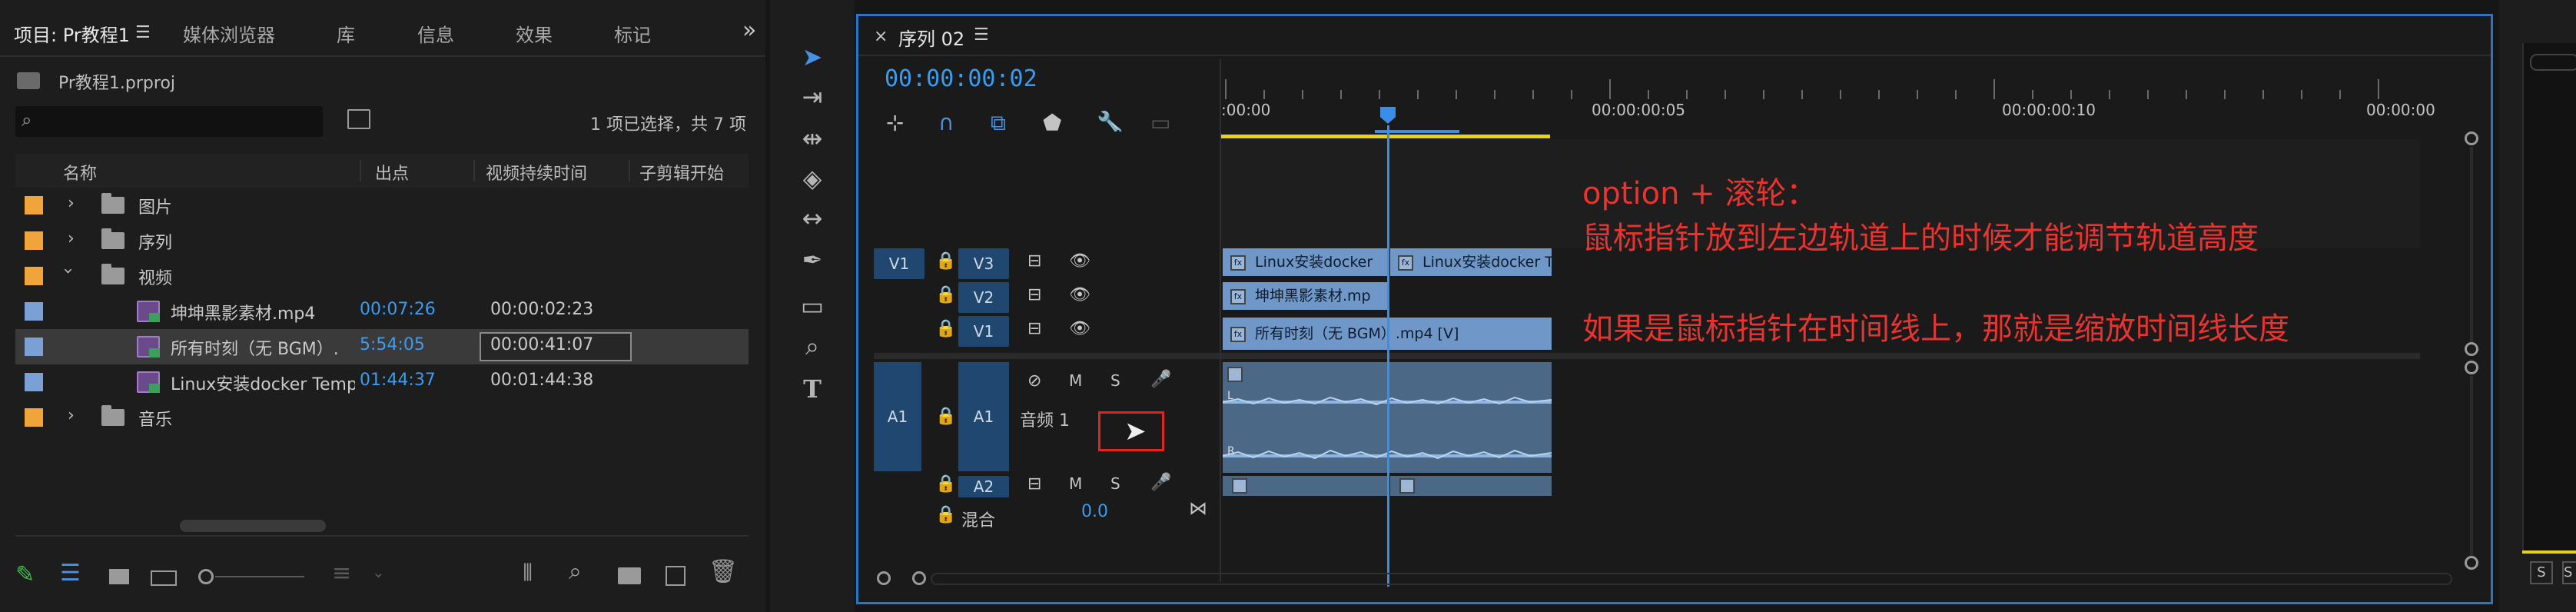  I want to click on track-target-v1: V1, so click(983, 331).